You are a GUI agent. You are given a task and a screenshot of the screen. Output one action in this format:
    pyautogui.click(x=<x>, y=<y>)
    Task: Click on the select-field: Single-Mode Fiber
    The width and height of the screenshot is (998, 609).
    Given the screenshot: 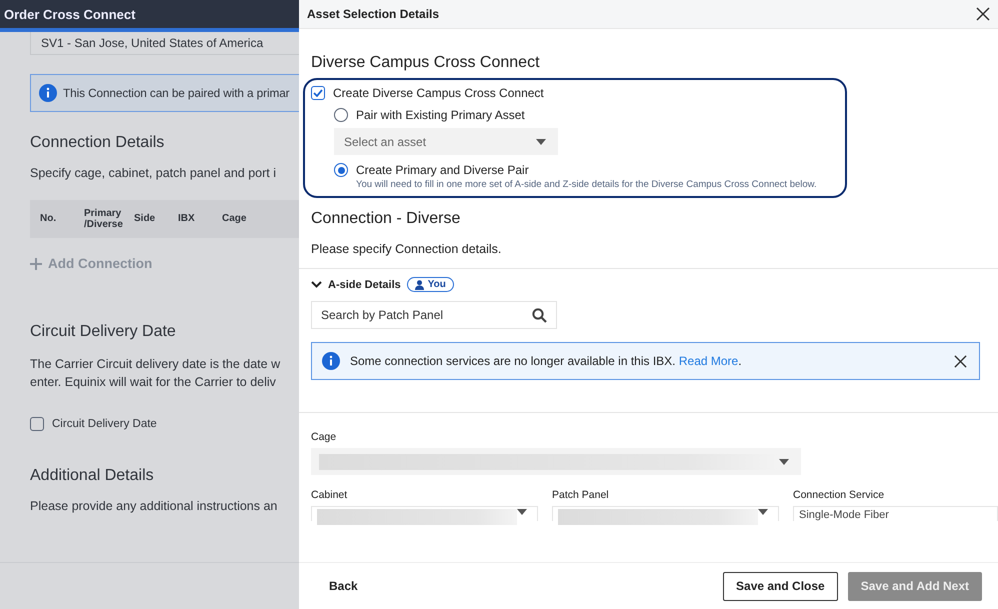 What is the action you would take?
    pyautogui.click(x=895, y=513)
    